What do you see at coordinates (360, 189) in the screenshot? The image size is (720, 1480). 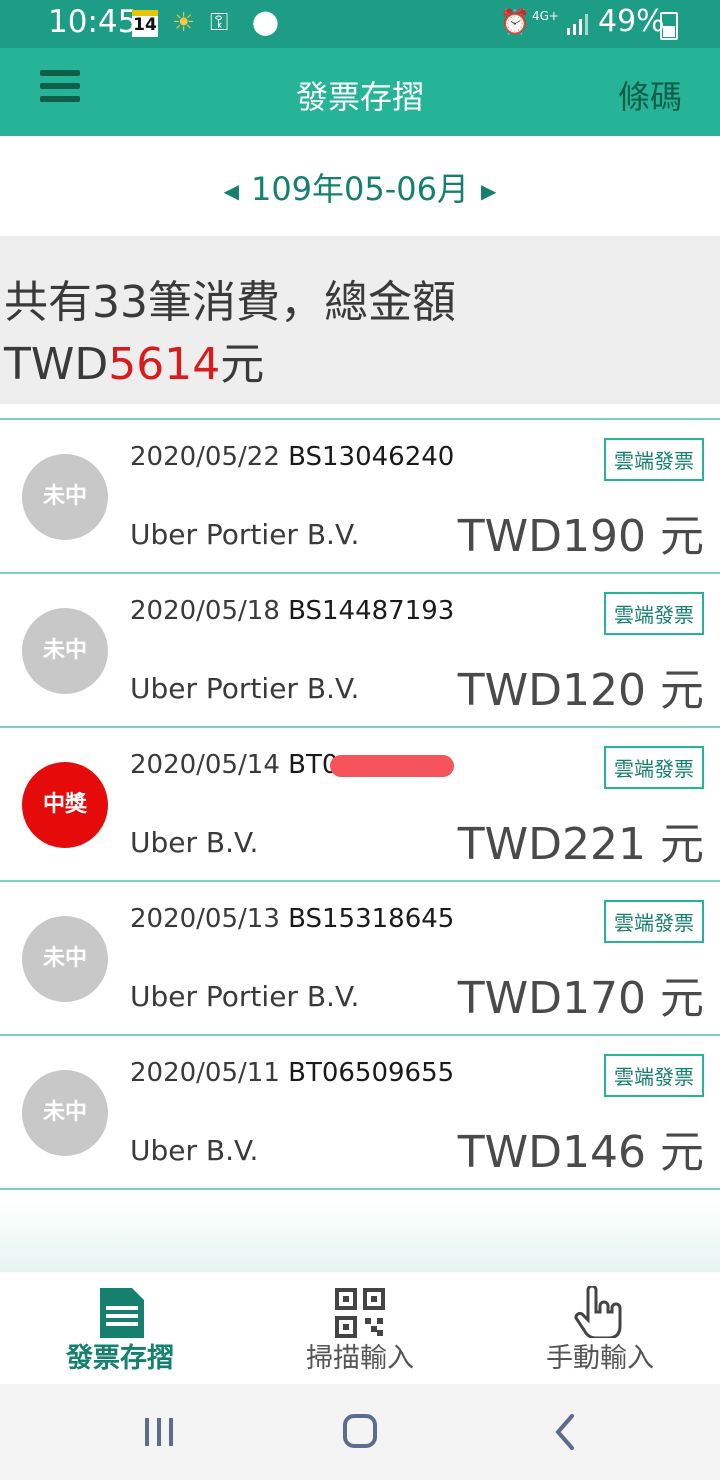 I see `period-label: 109年05-06月` at bounding box center [360, 189].